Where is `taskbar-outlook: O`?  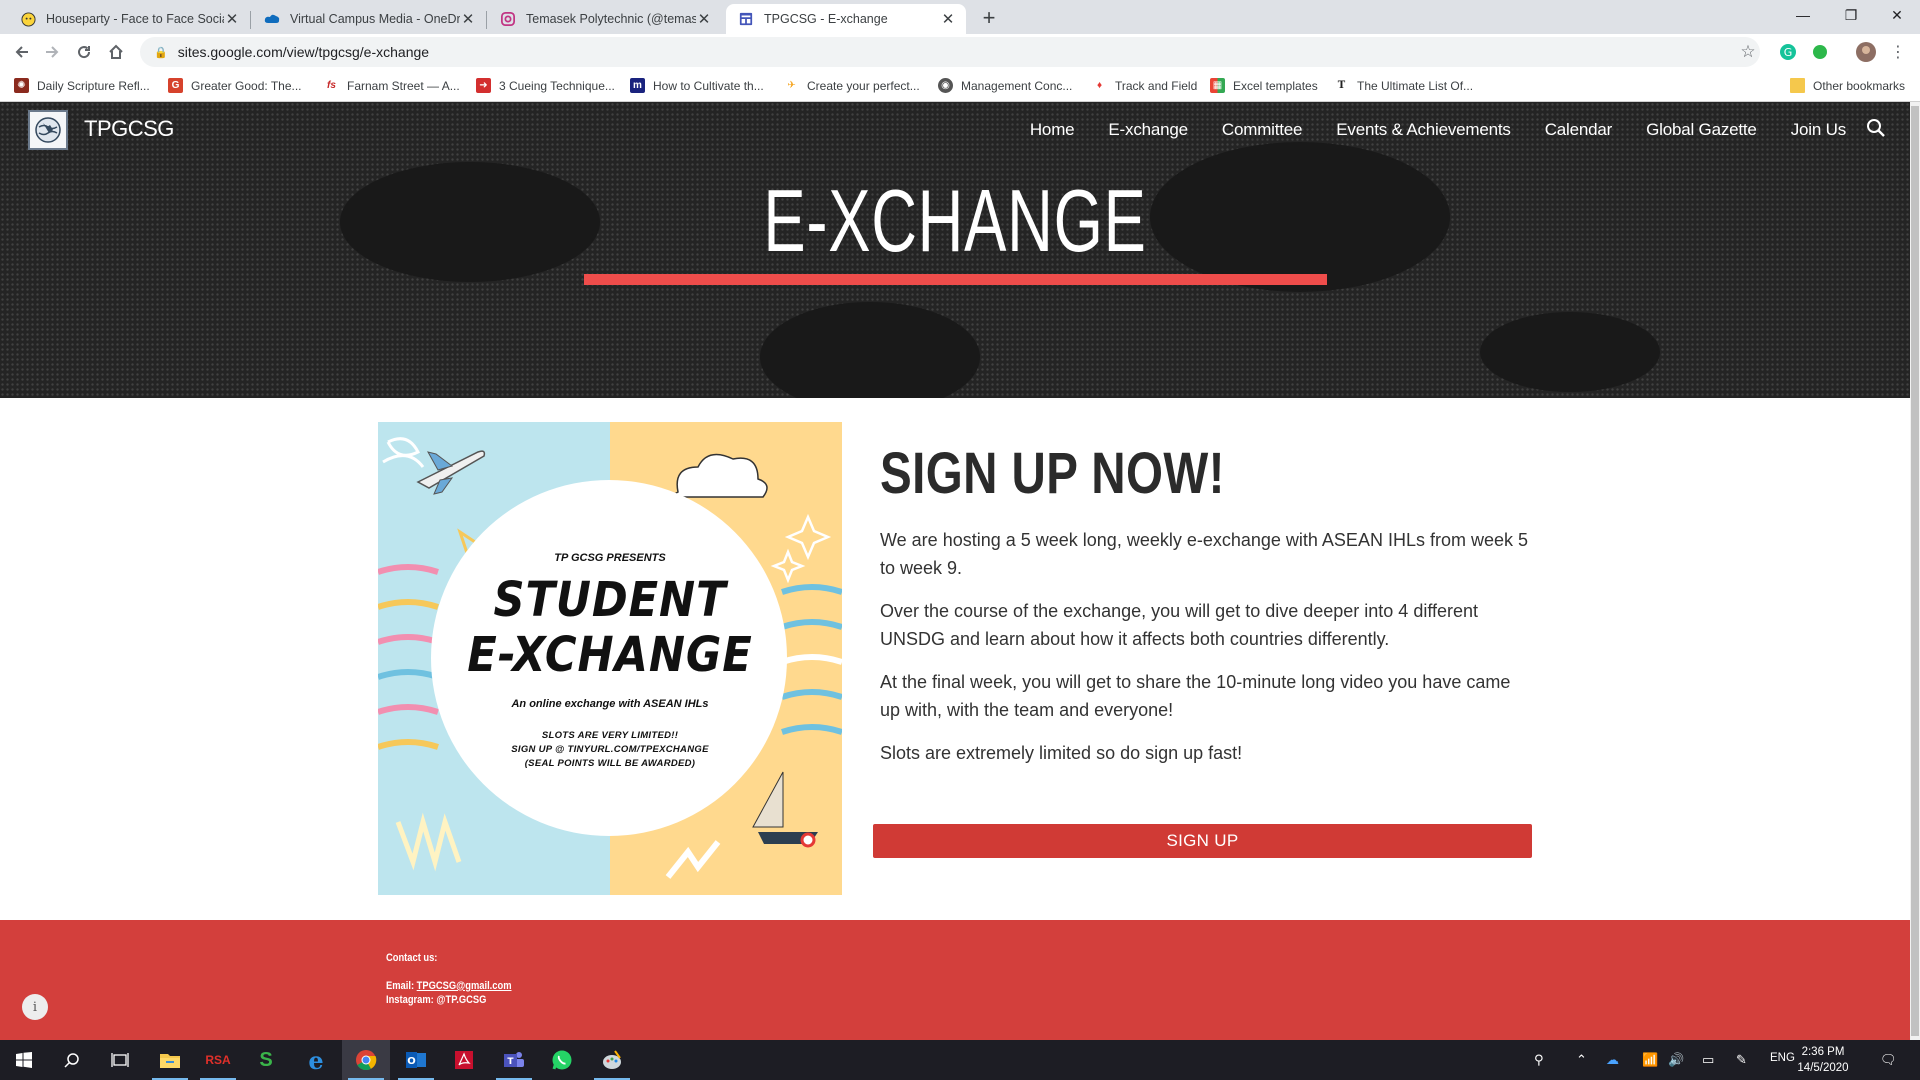
taskbar-outlook: O is located at coordinates (416, 1060).